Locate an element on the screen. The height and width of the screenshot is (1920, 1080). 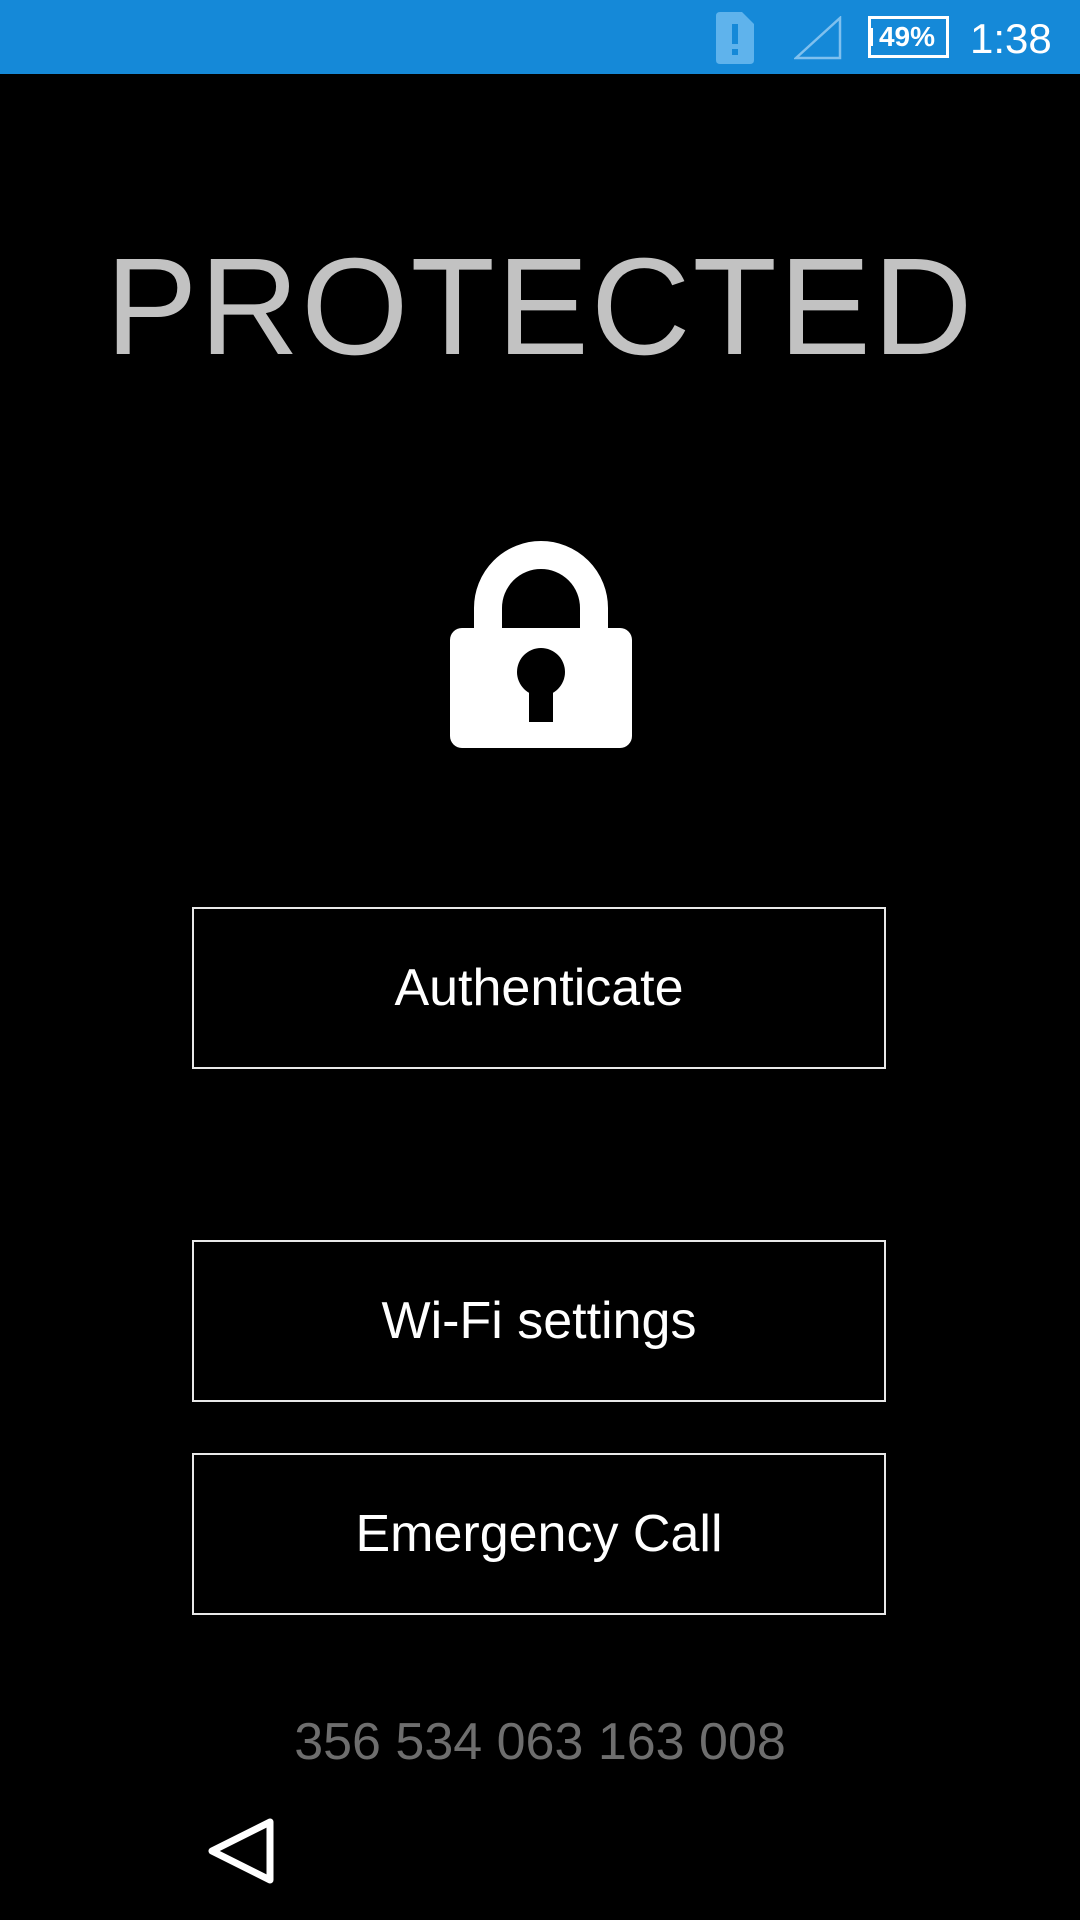
lock-icon is located at coordinates (541, 644).